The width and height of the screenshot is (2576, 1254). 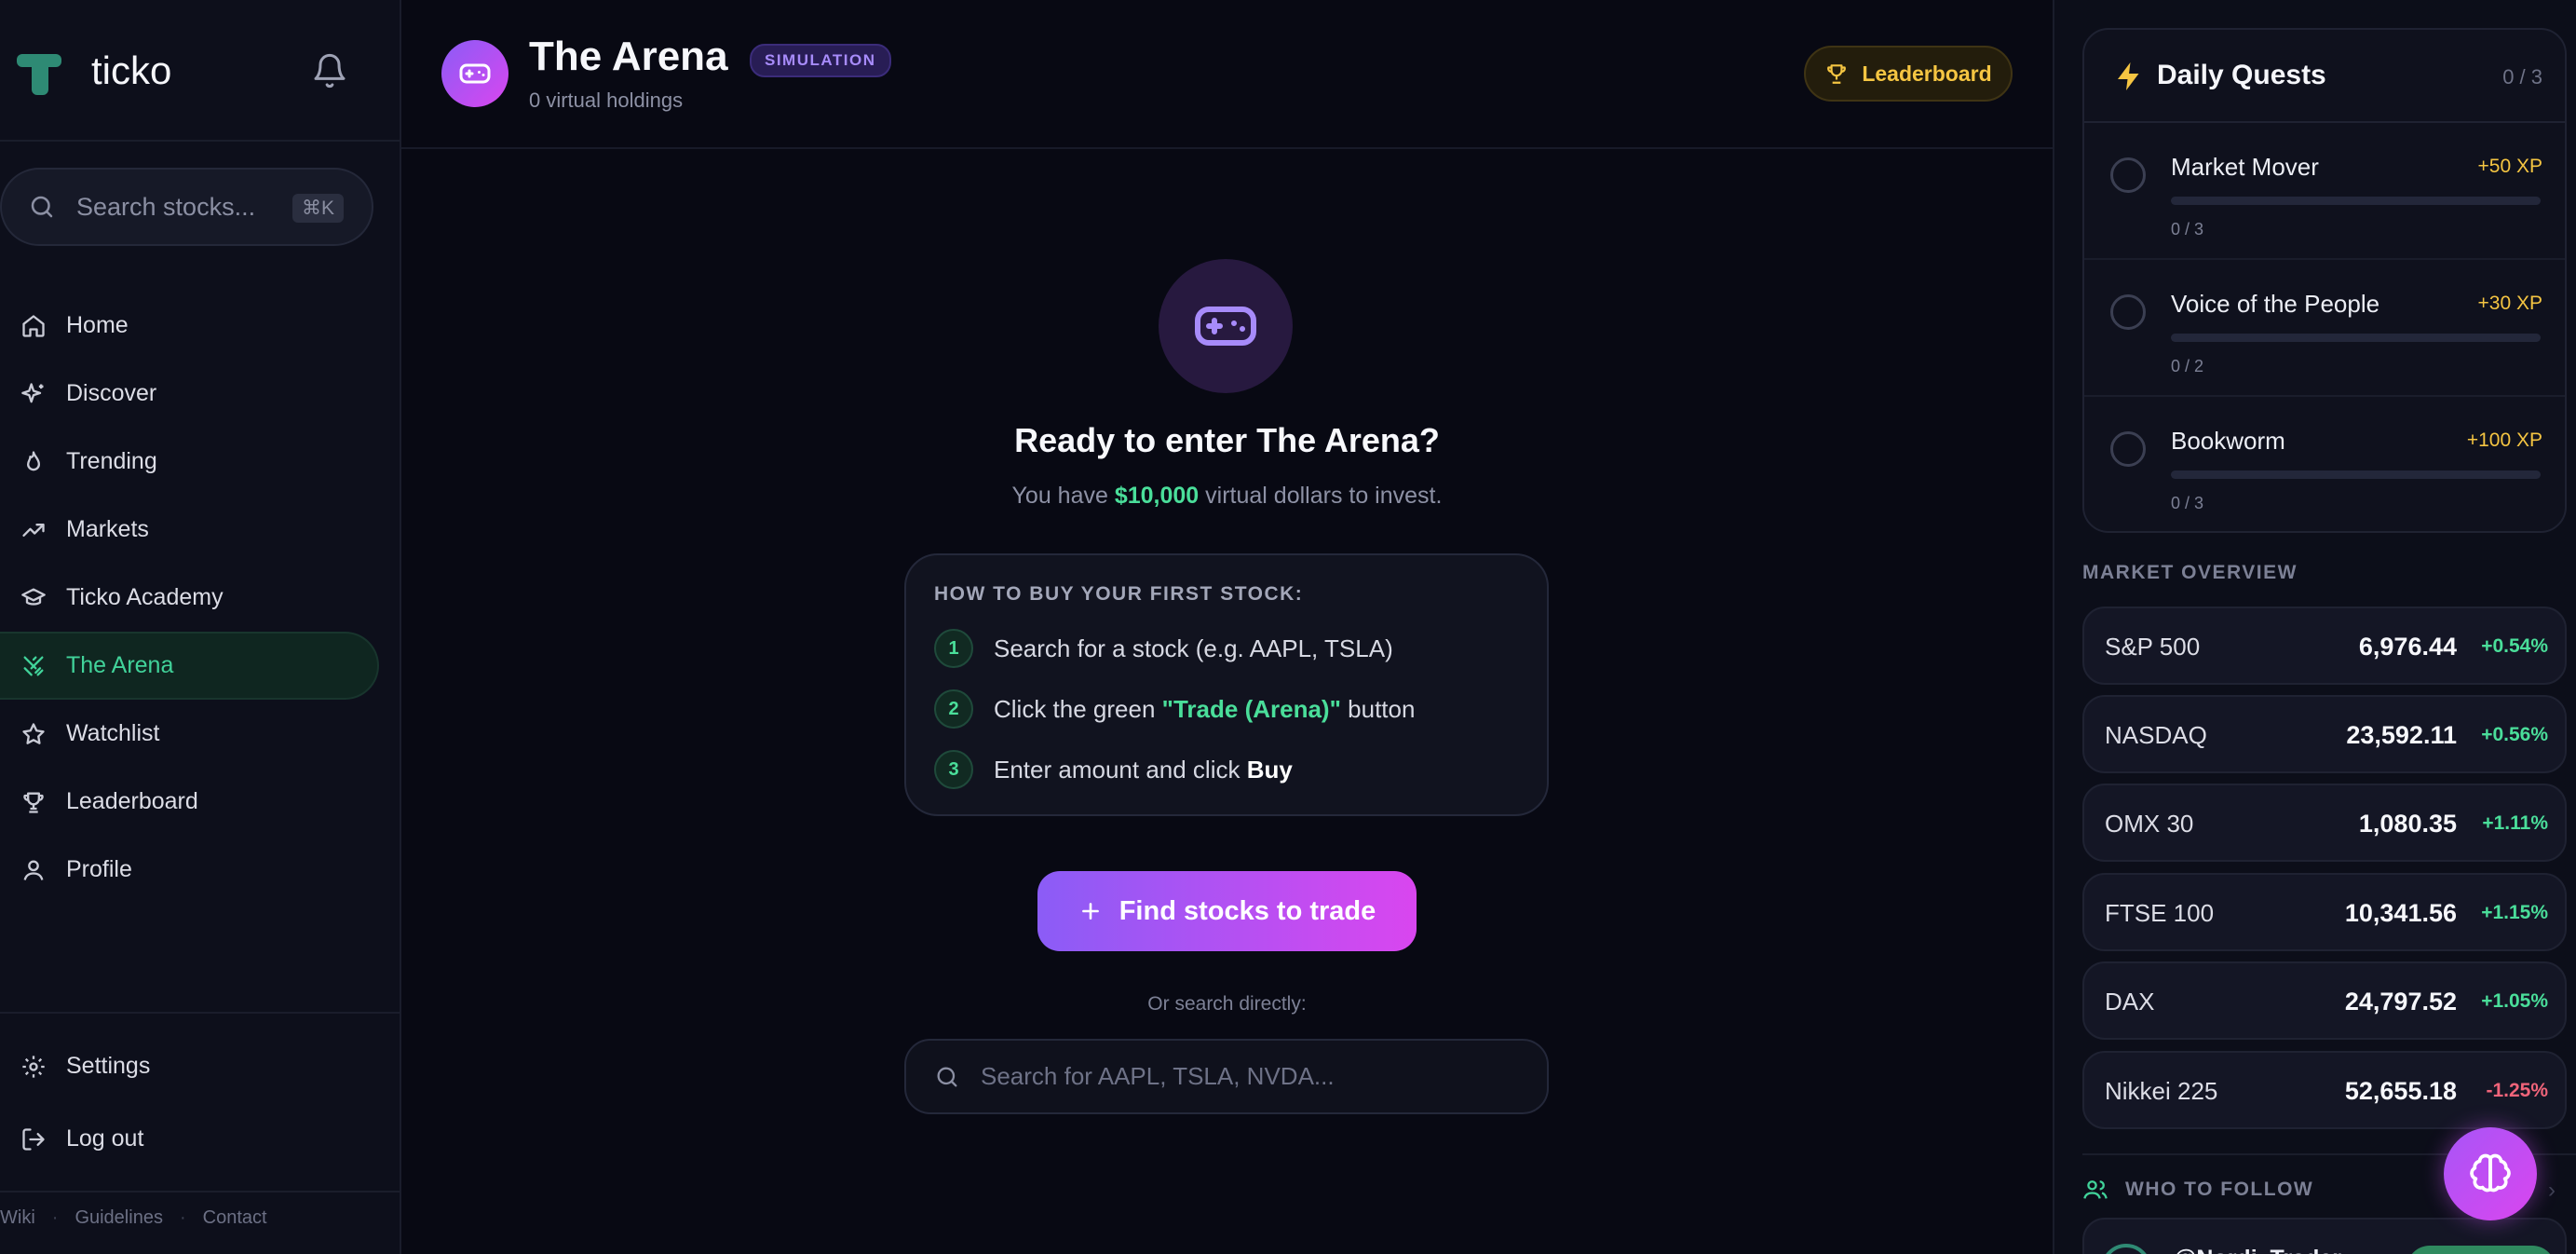 I want to click on market-row-dax: DAX 24,797.52 +1.05%, so click(x=2324, y=1001).